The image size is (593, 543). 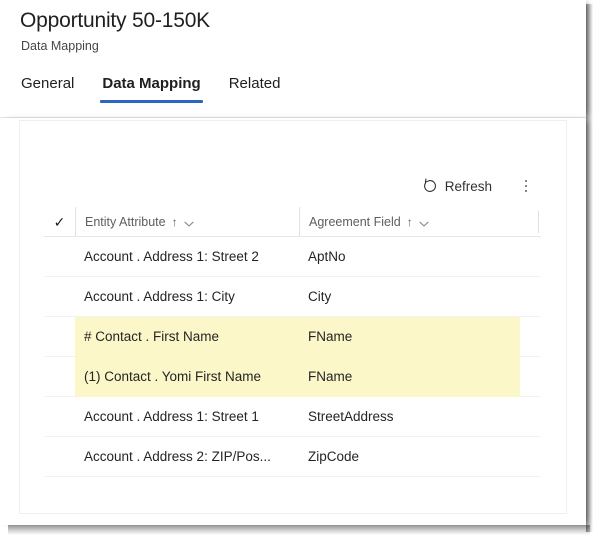 What do you see at coordinates (115, 20) in the screenshot?
I see `page-title: Opportunity 50-150K` at bounding box center [115, 20].